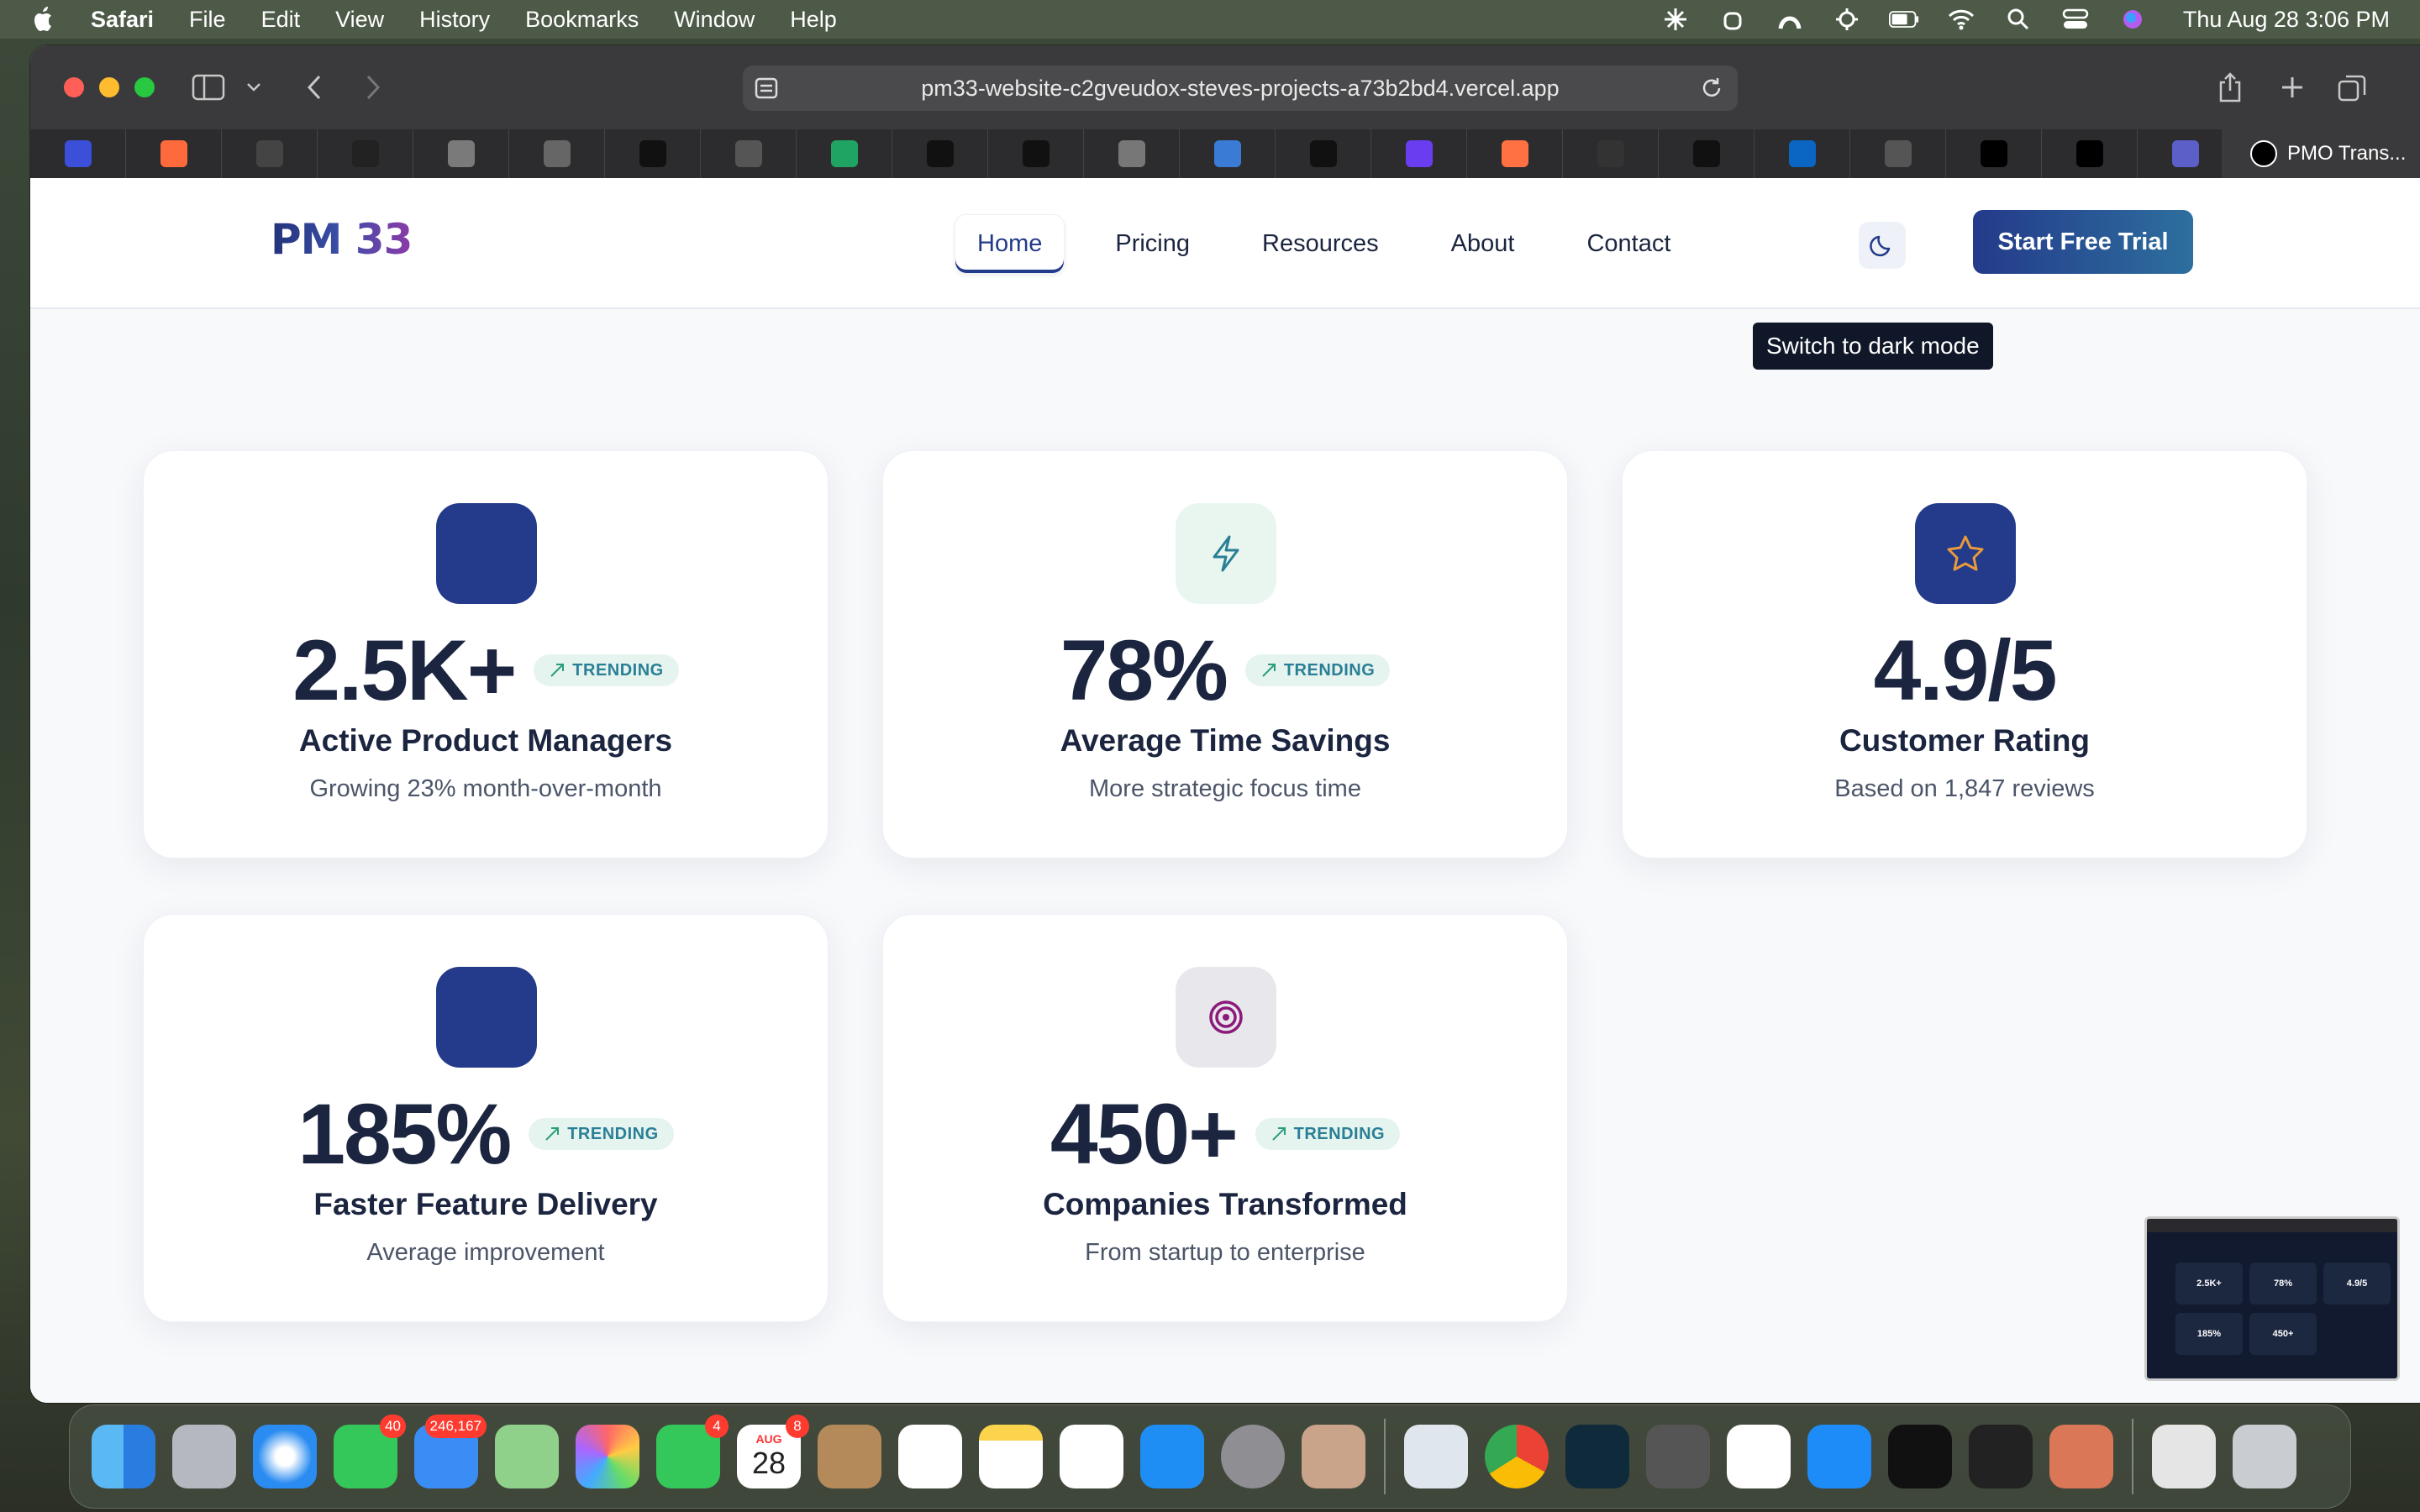 Image resolution: width=2420 pixels, height=1512 pixels. What do you see at coordinates (1226, 1017) in the screenshot?
I see `target-icon` at bounding box center [1226, 1017].